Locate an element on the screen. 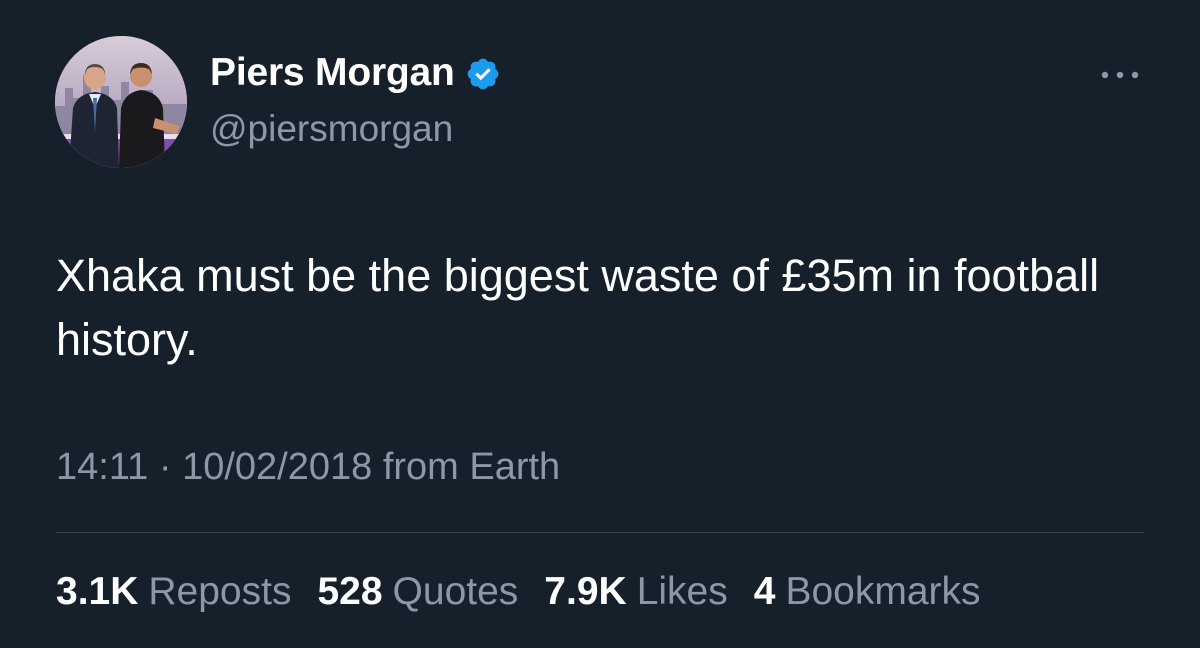 This screenshot has height=648, width=1200. reposts-stat: 3.1K Reposts is located at coordinates (173, 592).